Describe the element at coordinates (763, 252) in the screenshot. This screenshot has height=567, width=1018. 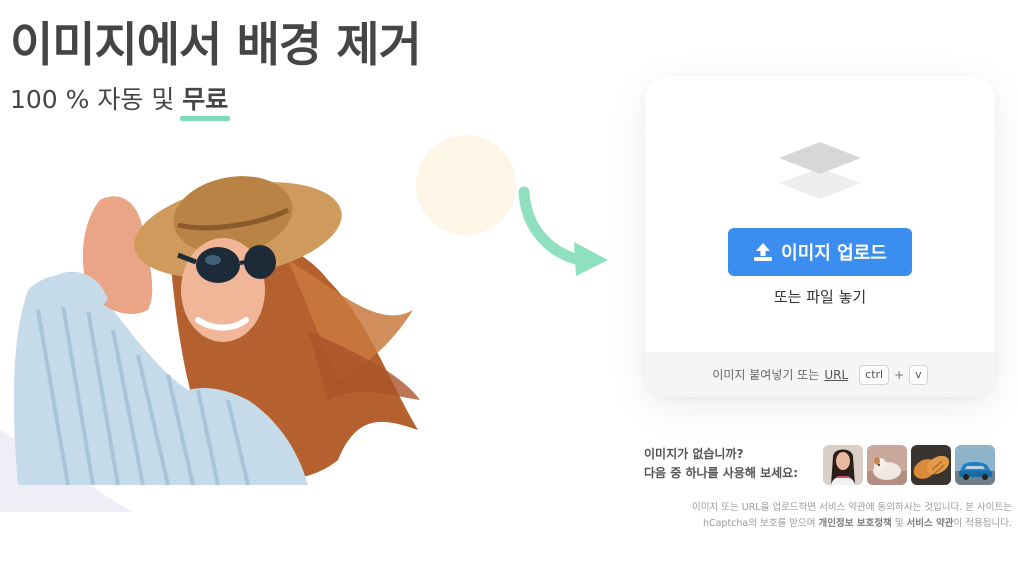
I see `upload-icon` at that location.